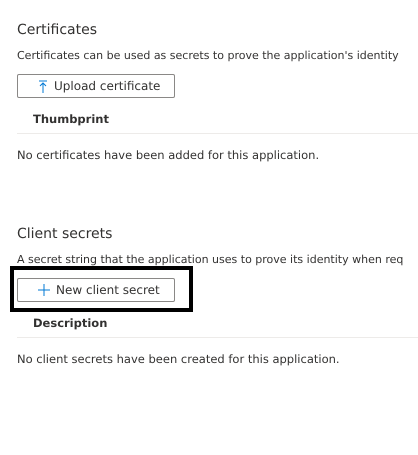 This screenshot has height=455, width=418. Describe the element at coordinates (96, 86) in the screenshot. I see `upload-button: Upload certificate` at that location.